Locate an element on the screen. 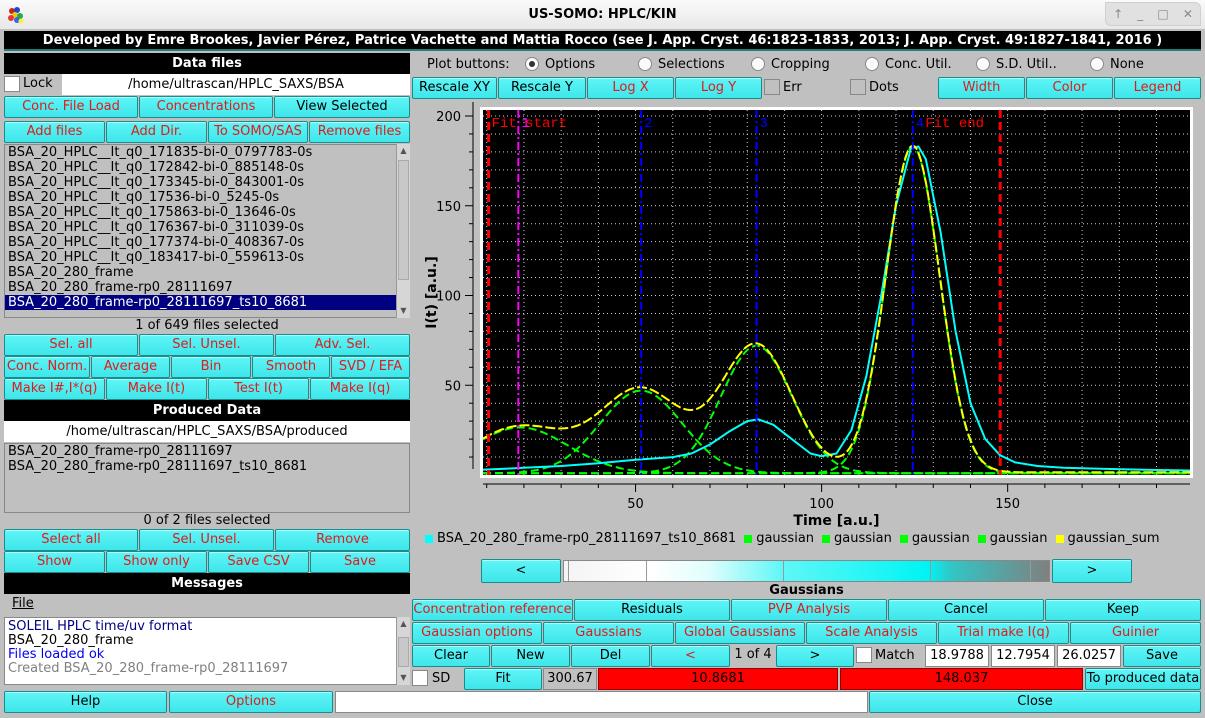 The width and height of the screenshot is (1205, 718). test-it-button: Test I(t) is located at coordinates (258, 389).